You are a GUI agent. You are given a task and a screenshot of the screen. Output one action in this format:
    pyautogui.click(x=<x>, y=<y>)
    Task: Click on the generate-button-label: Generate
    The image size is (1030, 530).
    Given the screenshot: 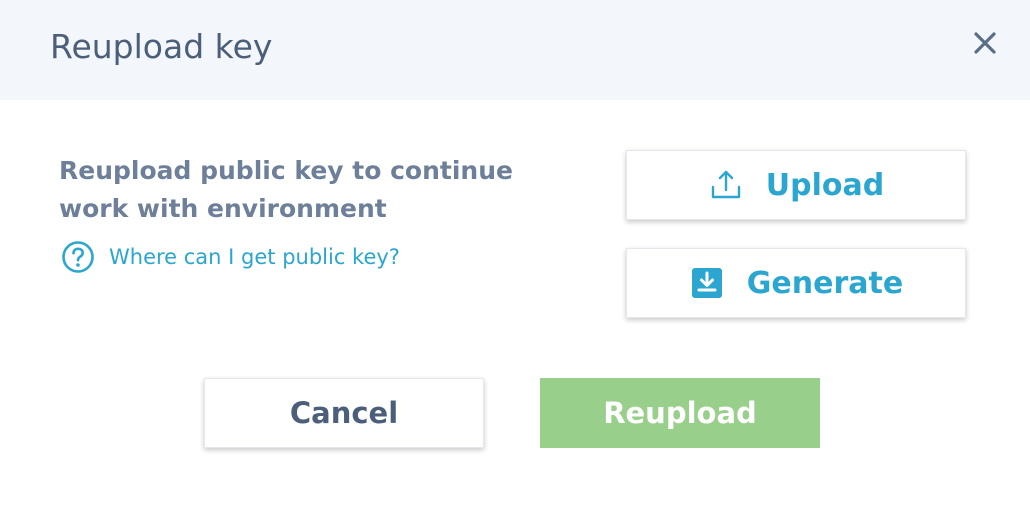 What is the action you would take?
    pyautogui.click(x=825, y=283)
    